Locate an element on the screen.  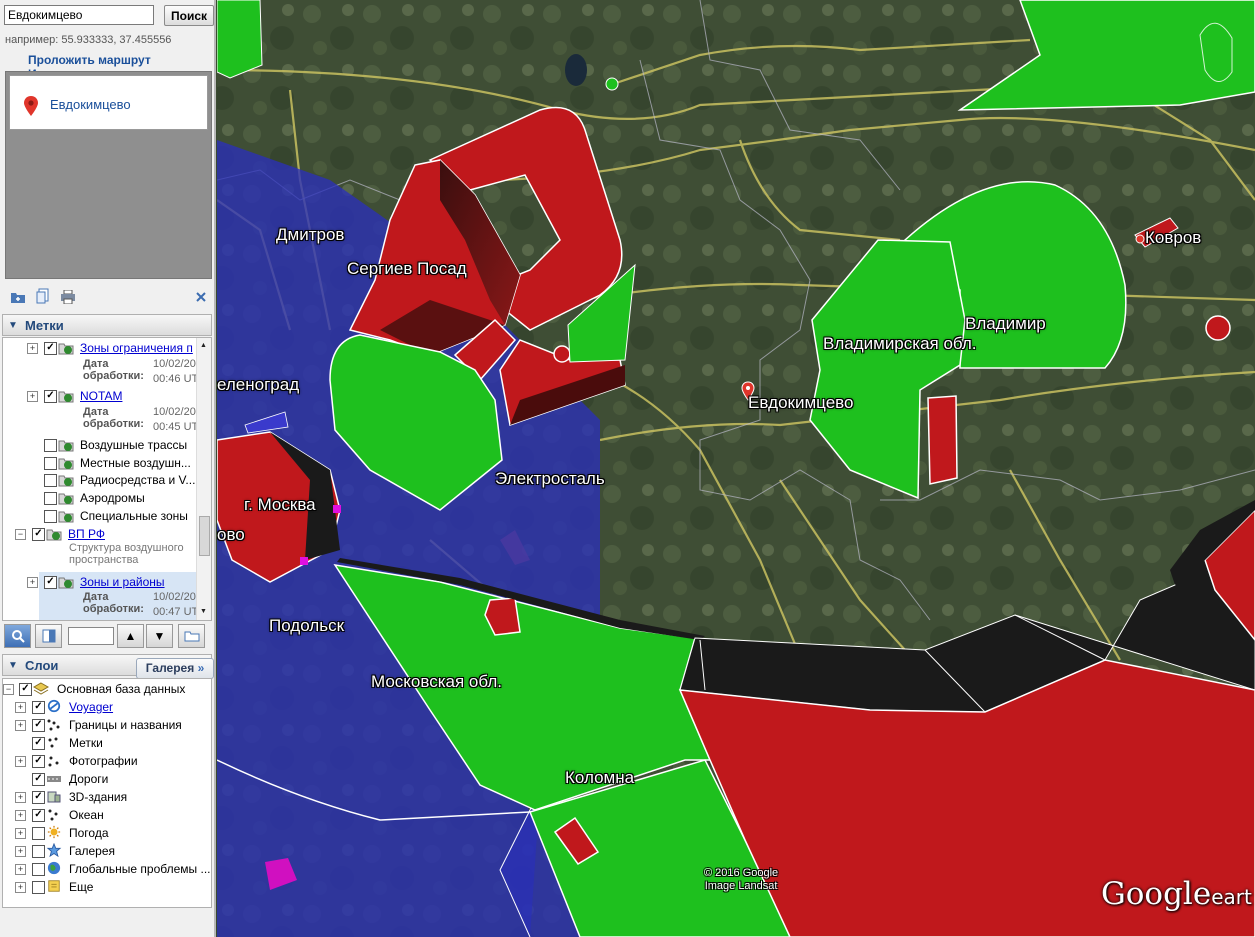
ocean-icon is located at coordinates (53, 815).